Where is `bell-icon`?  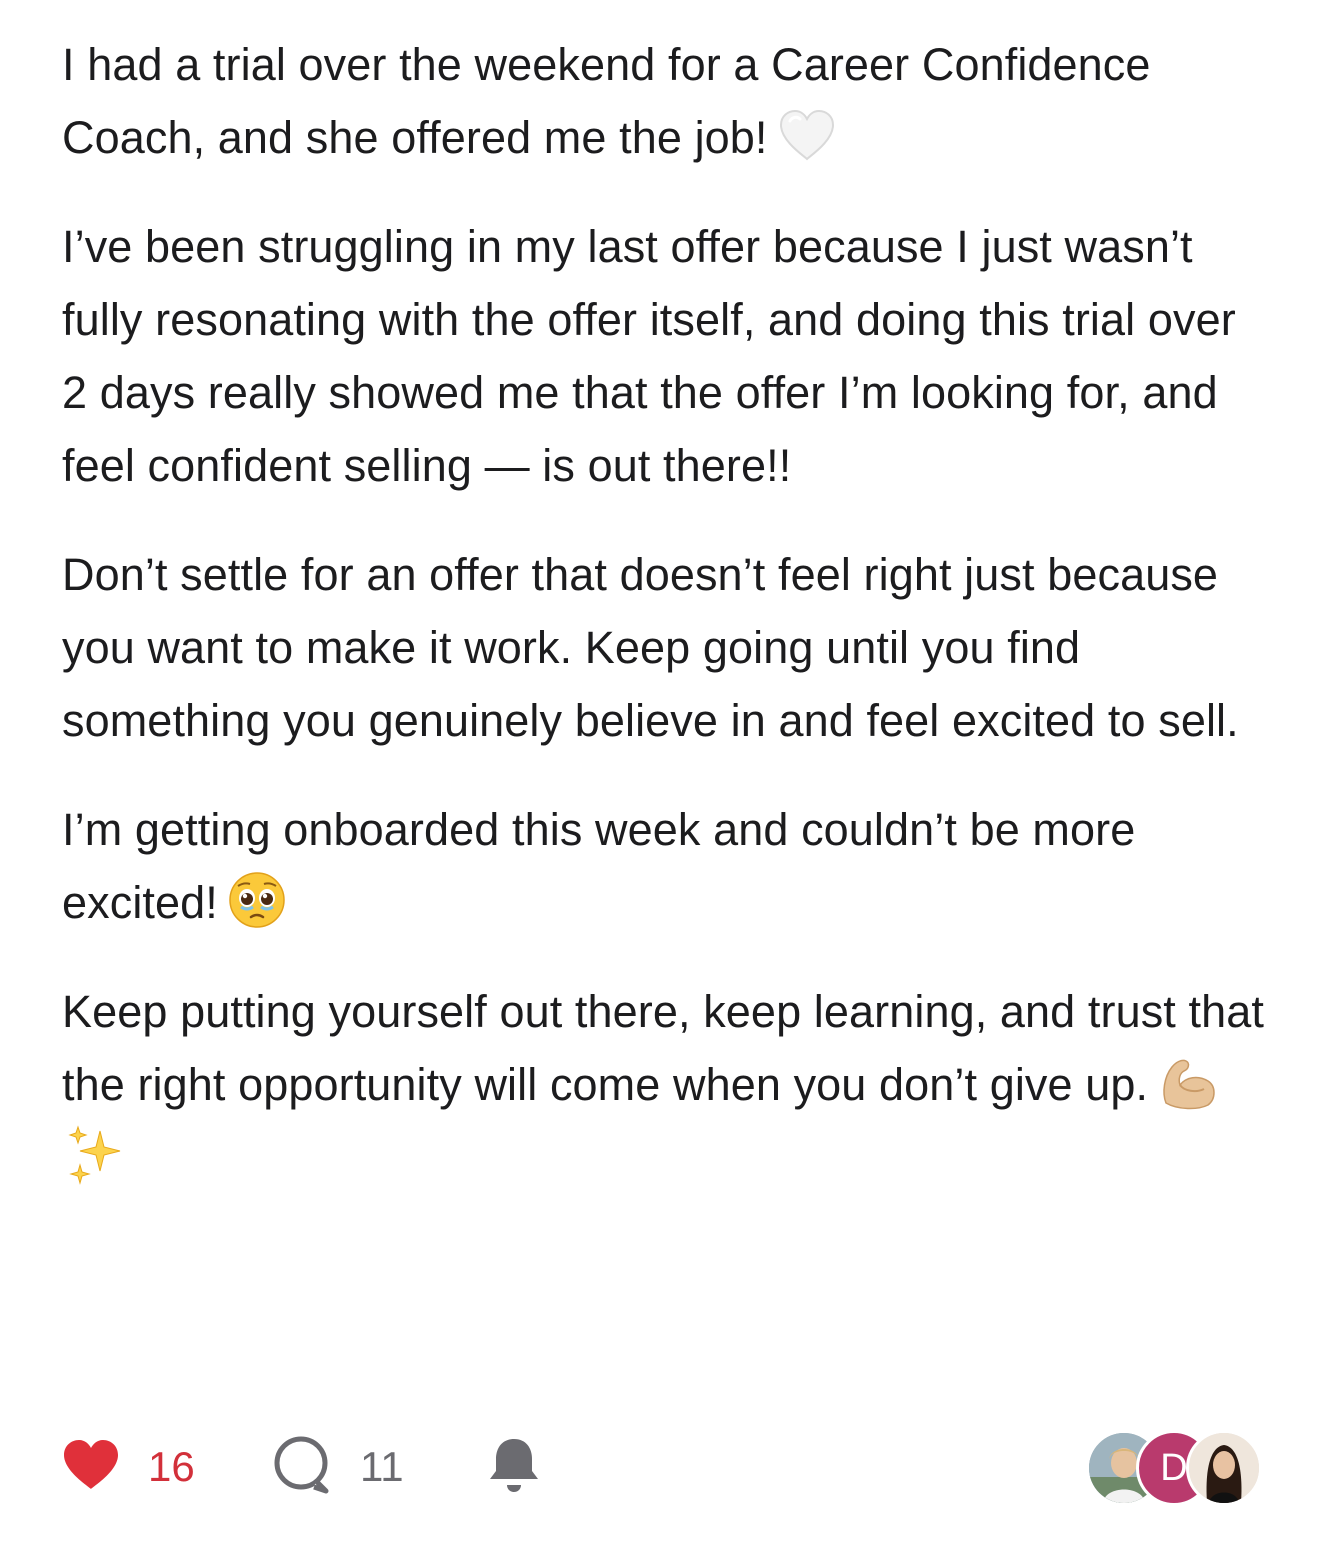 bell-icon is located at coordinates (514, 1467).